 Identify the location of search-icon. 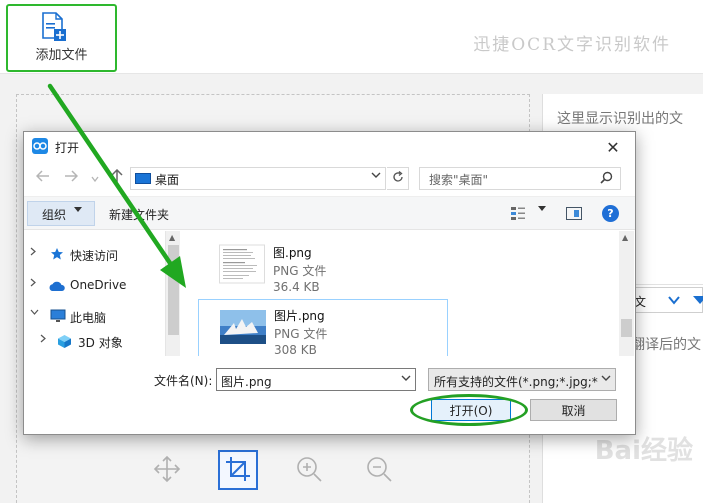
(606, 179).